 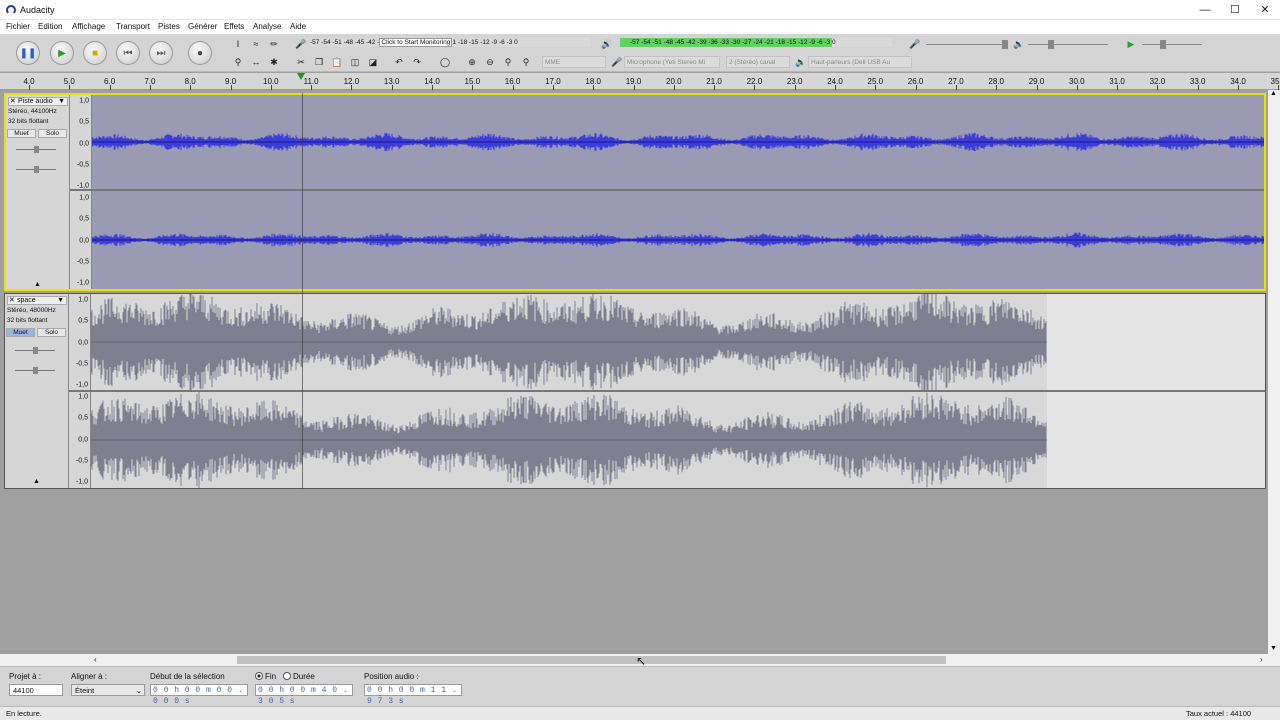 What do you see at coordinates (50, 26) in the screenshot?
I see `menu-edition: Edition` at bounding box center [50, 26].